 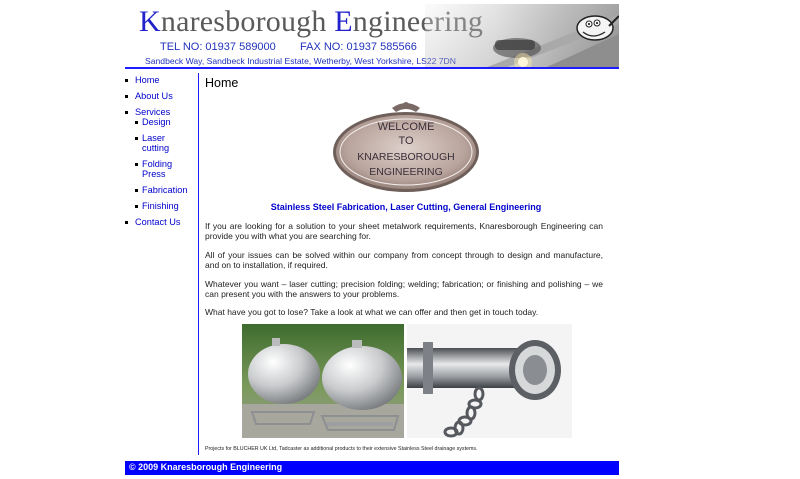 What do you see at coordinates (166, 222) in the screenshot?
I see `nav-link-contact-us: Contact Us` at bounding box center [166, 222].